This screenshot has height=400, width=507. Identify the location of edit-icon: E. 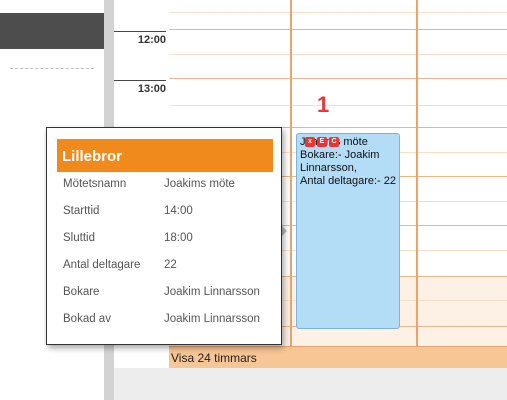
(322, 142).